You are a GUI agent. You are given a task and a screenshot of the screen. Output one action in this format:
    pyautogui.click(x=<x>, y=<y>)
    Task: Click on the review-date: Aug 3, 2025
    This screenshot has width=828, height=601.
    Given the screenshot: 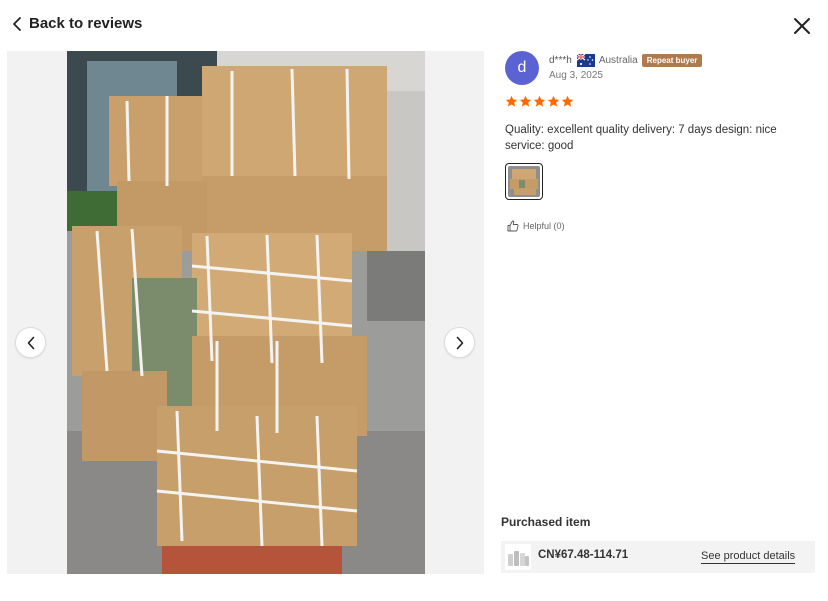 What is the action you would take?
    pyautogui.click(x=576, y=75)
    